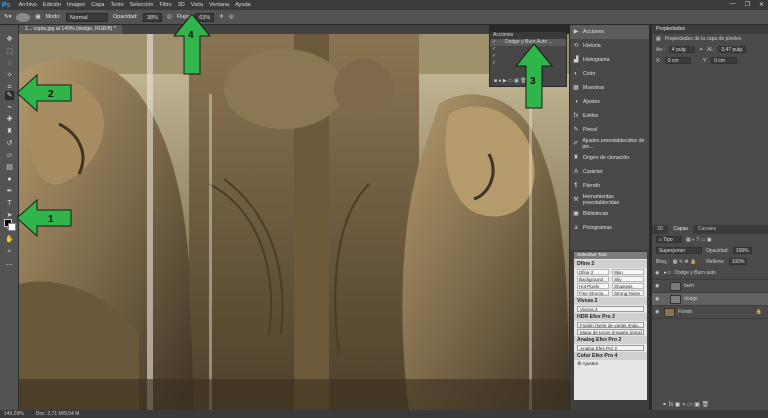  Describe the element at coordinates (679, 250) in the screenshot. I see `blend-mode-select: Superponer` at that location.